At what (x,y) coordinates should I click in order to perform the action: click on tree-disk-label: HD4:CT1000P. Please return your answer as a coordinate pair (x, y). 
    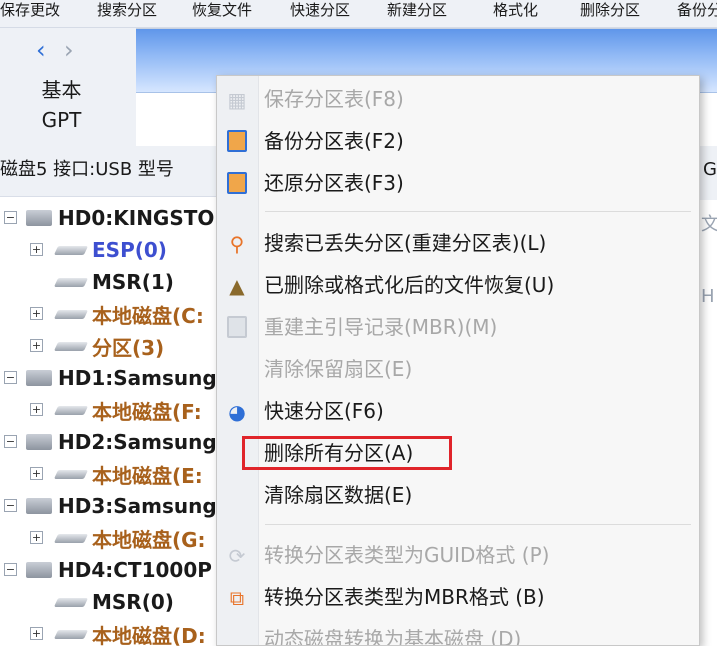
    Looking at the image, I should click on (135, 570).